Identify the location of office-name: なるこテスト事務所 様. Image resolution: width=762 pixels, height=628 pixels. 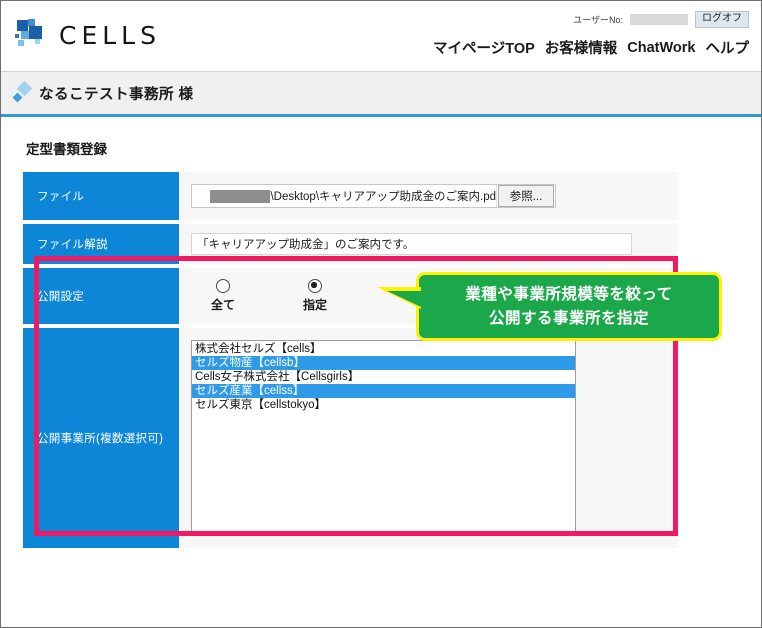
(116, 95).